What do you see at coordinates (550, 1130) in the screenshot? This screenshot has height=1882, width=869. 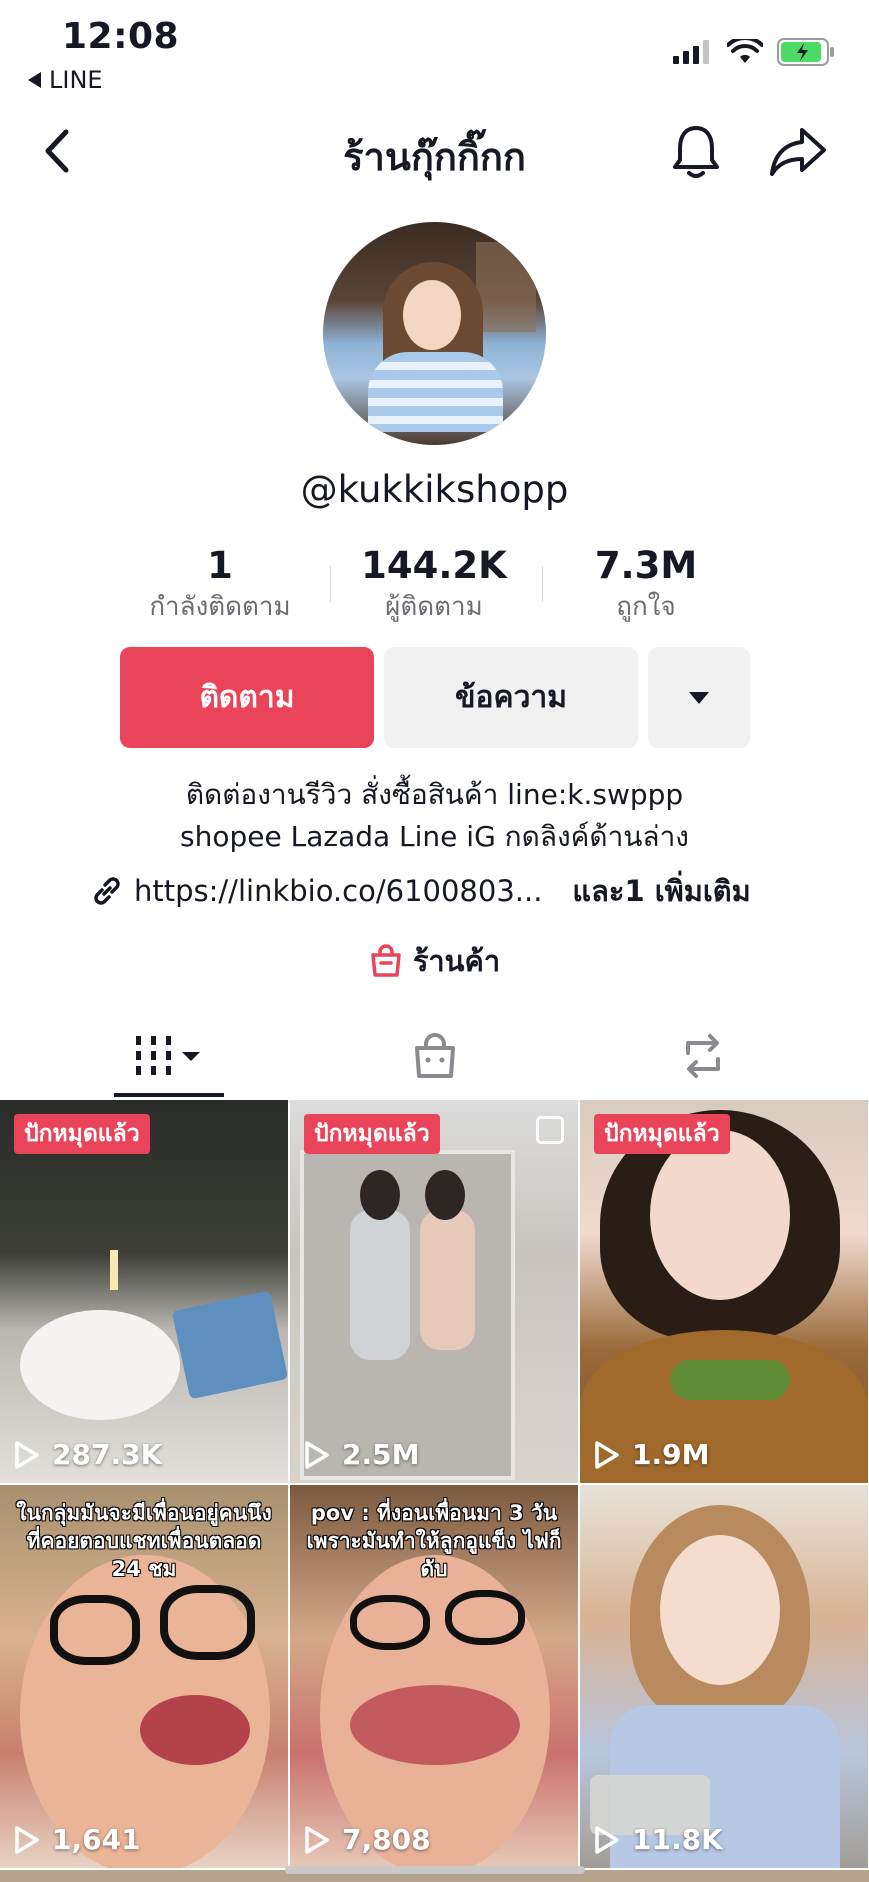 I see `multi-photo-icon` at bounding box center [550, 1130].